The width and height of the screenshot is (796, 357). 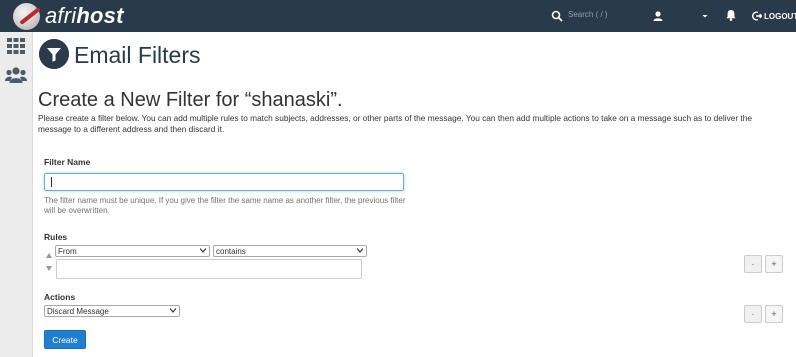 What do you see at coordinates (67, 162) in the screenshot?
I see `filter-name-label: Filter Name` at bounding box center [67, 162].